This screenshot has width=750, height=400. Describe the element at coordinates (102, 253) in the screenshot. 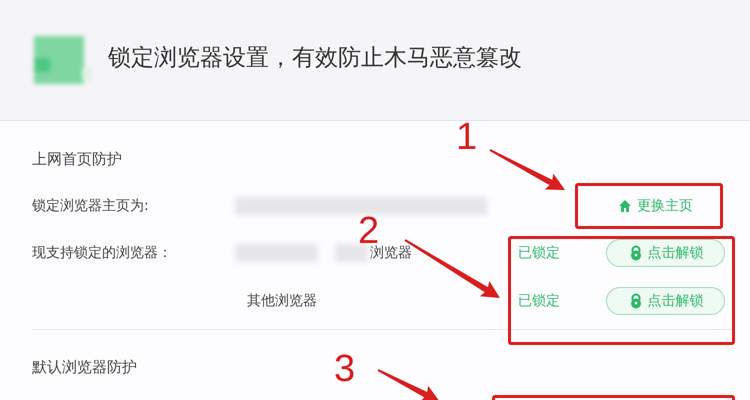

I see `row-label: 现支持锁定的浏览器：` at that location.